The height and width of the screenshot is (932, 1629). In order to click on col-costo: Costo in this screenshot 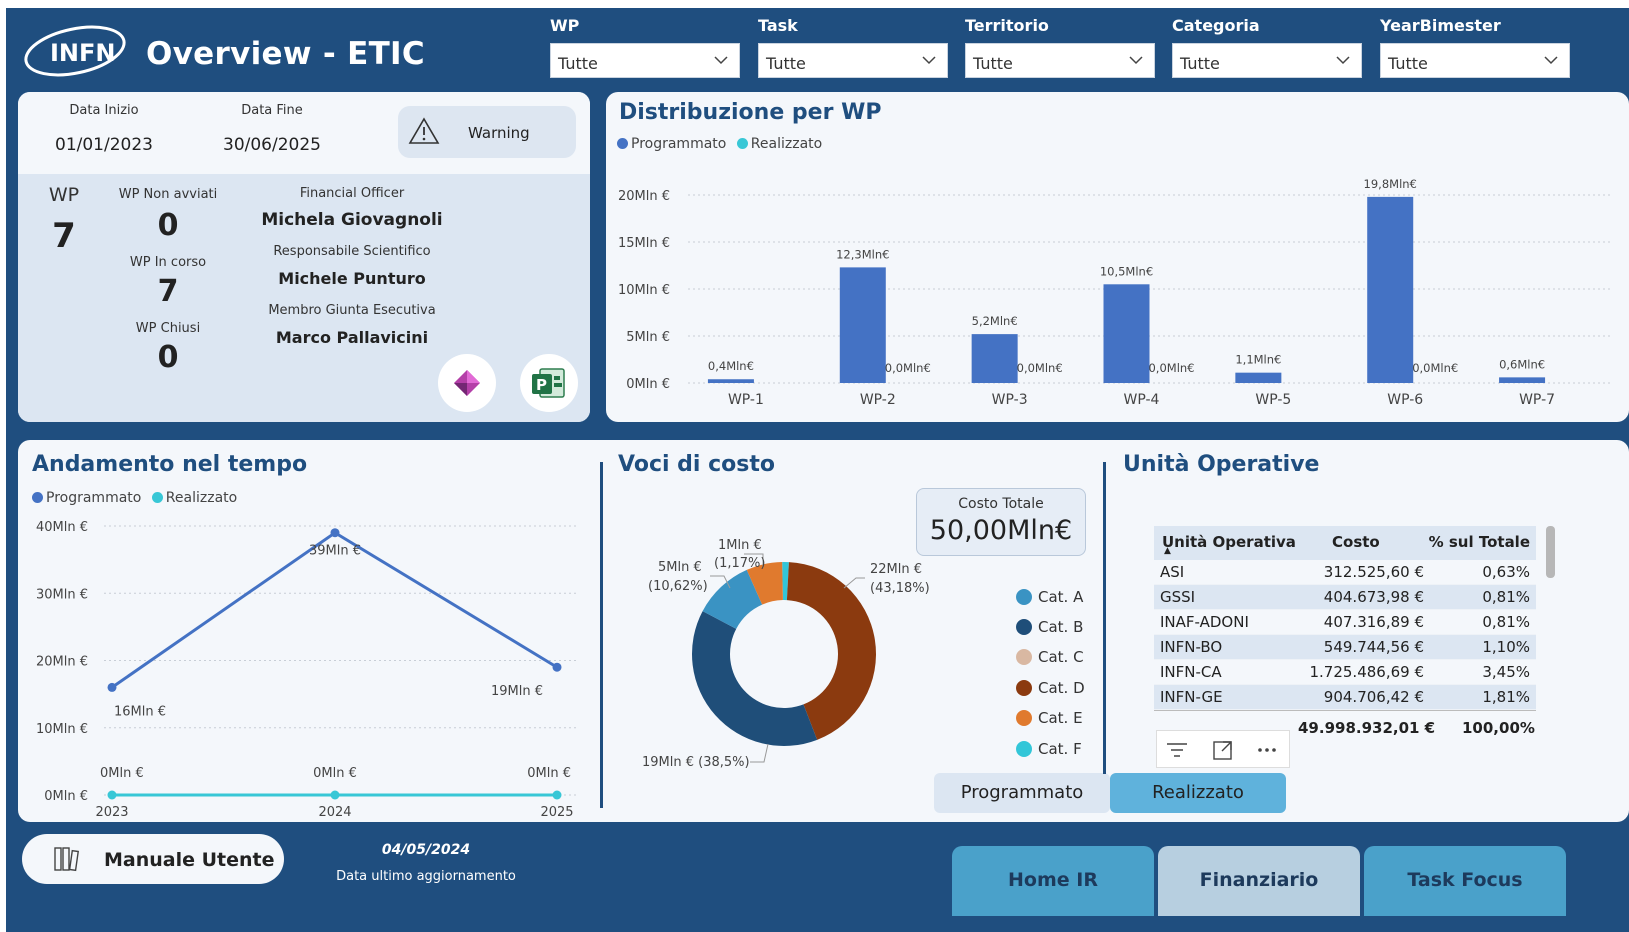, I will do `click(1356, 542)`.